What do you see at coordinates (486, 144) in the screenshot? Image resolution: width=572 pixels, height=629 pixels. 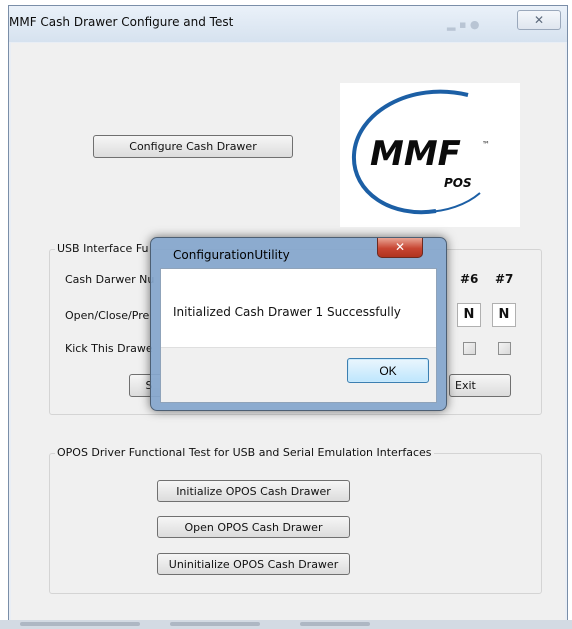 I see `logo-tm-text: ™` at bounding box center [486, 144].